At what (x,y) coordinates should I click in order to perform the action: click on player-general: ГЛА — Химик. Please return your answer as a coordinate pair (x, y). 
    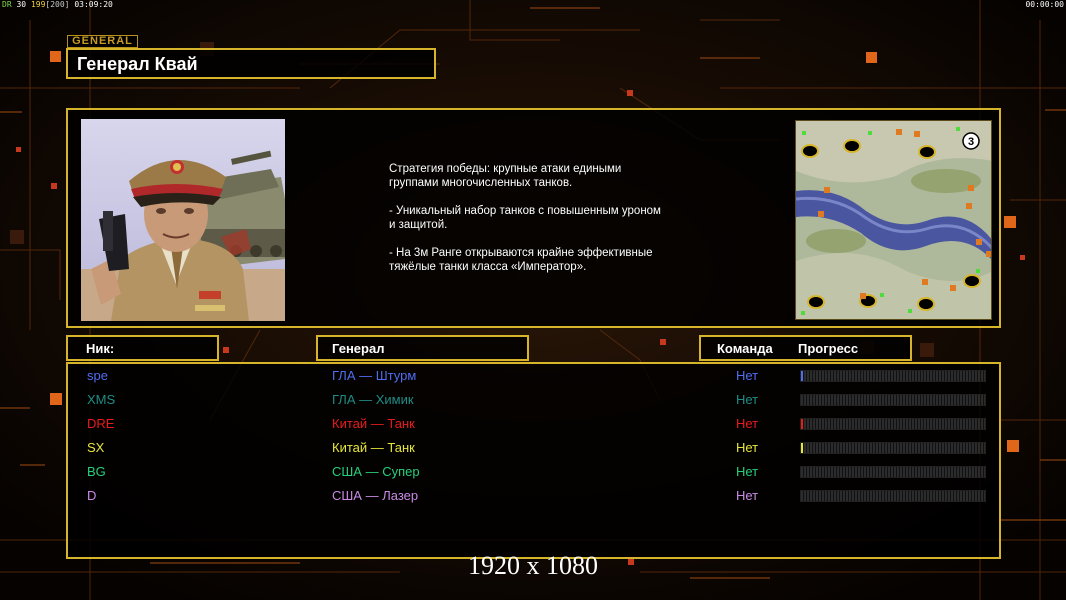
    Looking at the image, I should click on (373, 399).